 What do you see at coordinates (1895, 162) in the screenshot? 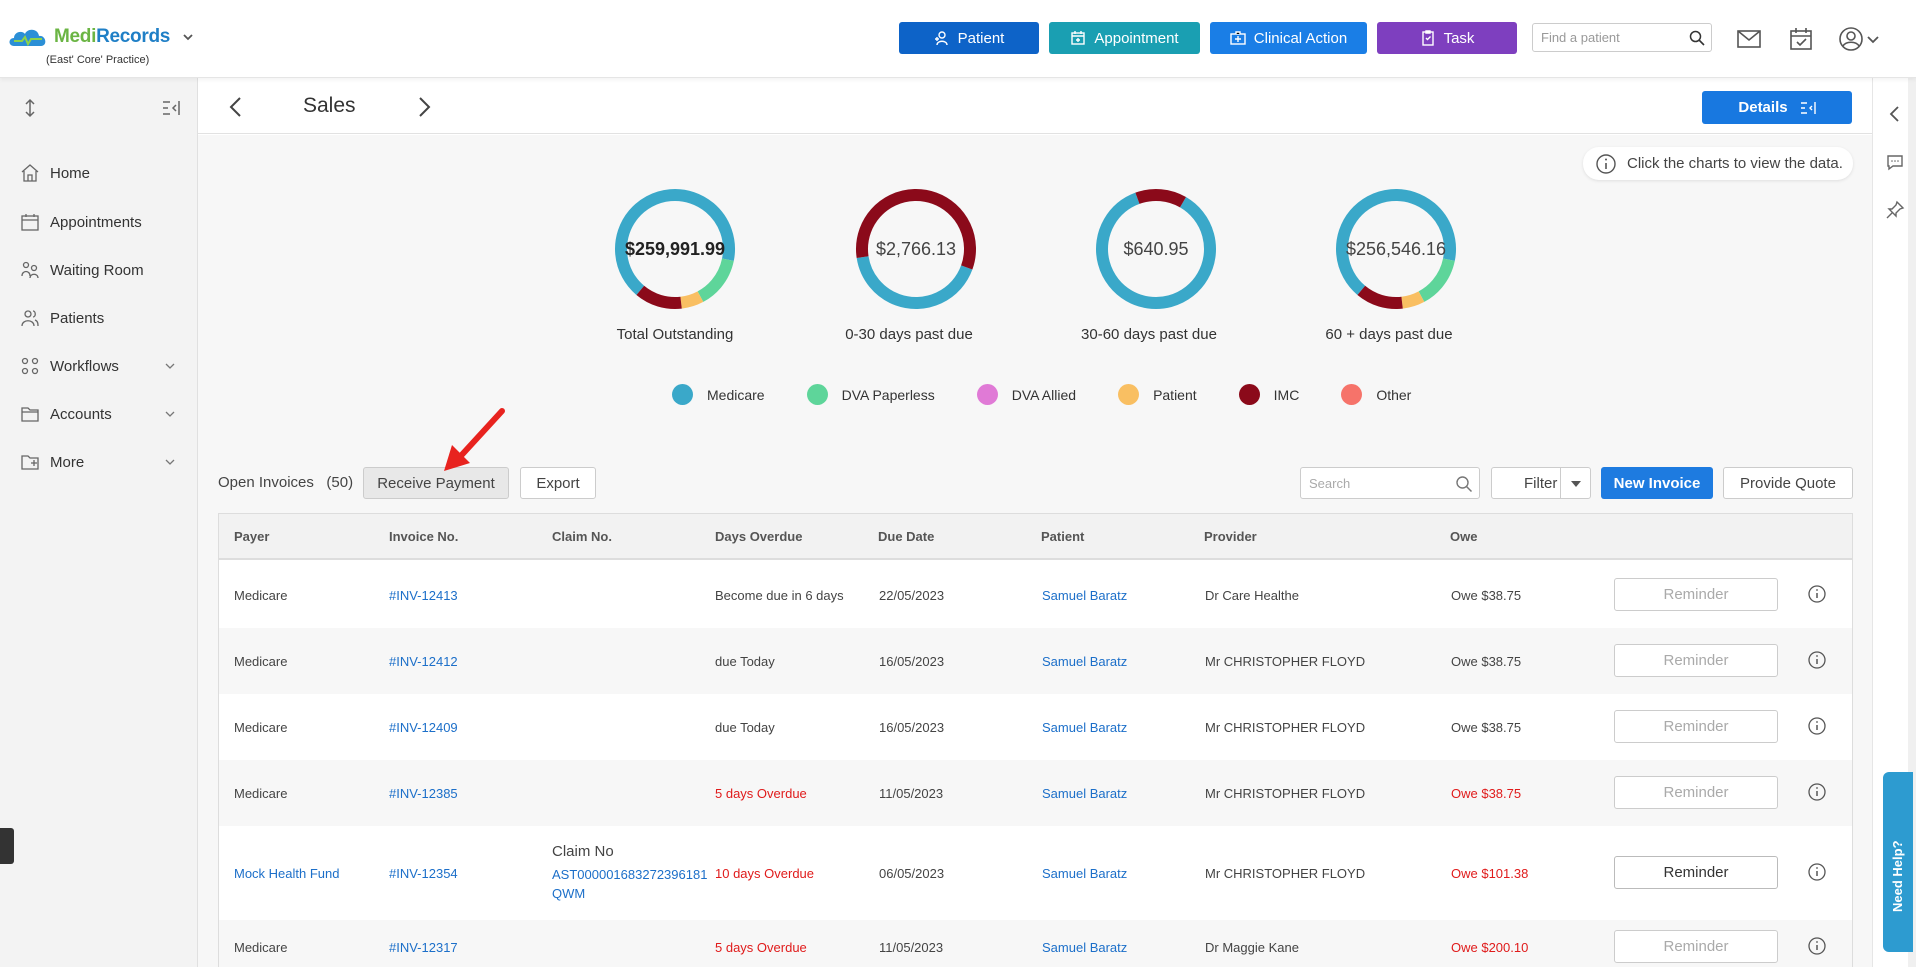
I see `chat-icon` at bounding box center [1895, 162].